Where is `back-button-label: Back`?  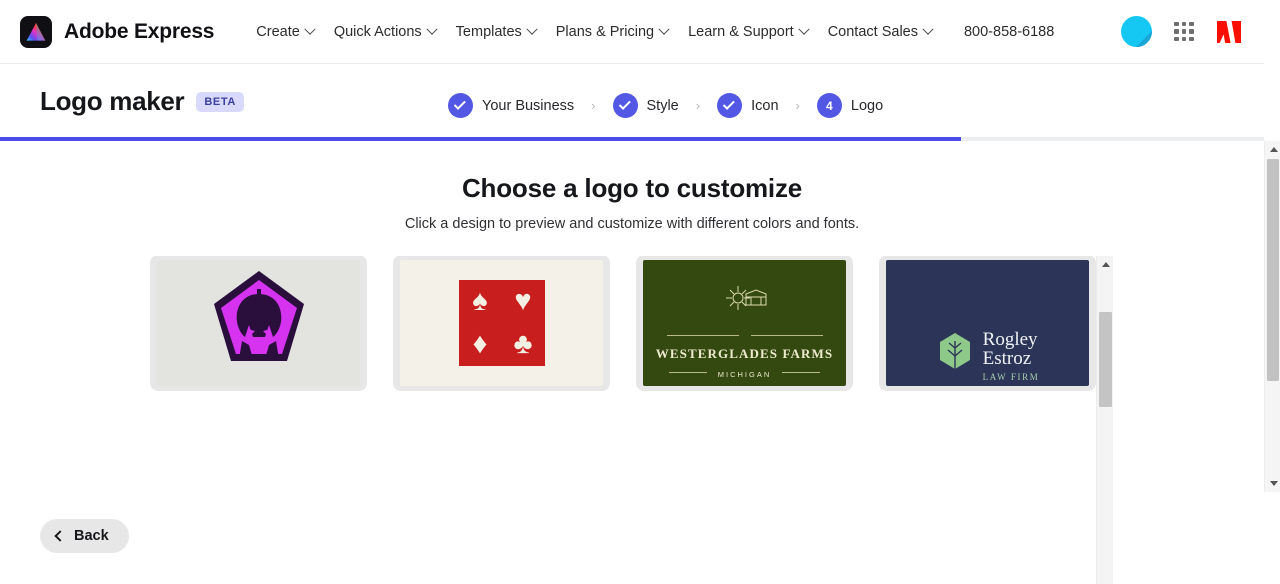
back-button-label: Back is located at coordinates (91, 536).